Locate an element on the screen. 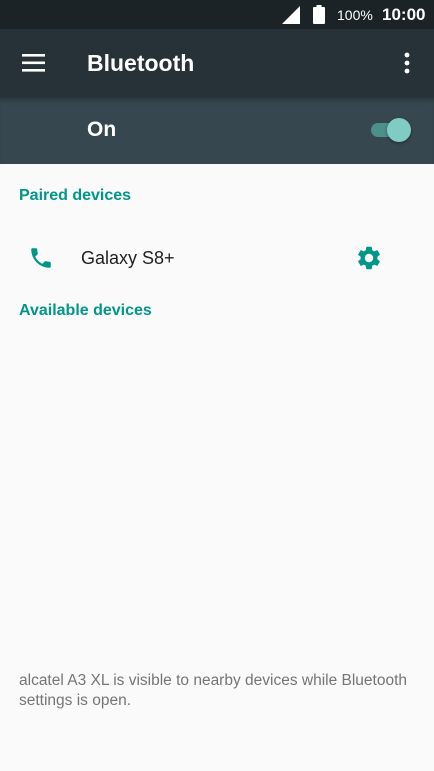  device-name: Galaxy S8+ is located at coordinates (128, 258).